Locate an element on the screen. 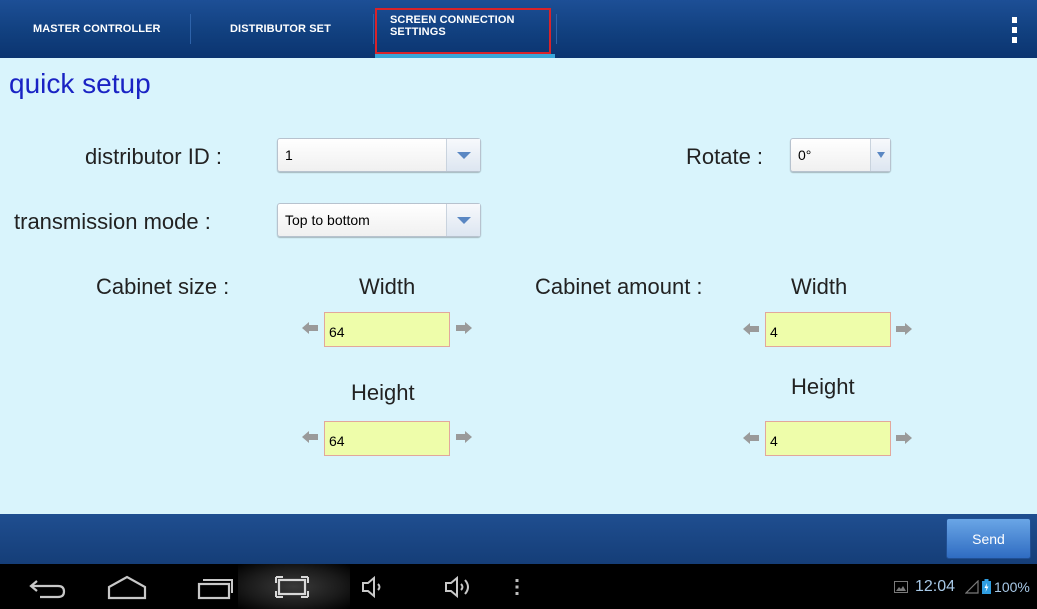 This screenshot has height=609, width=1037. tab-master-controller: MASTER CONTROLLER is located at coordinates (97, 29).